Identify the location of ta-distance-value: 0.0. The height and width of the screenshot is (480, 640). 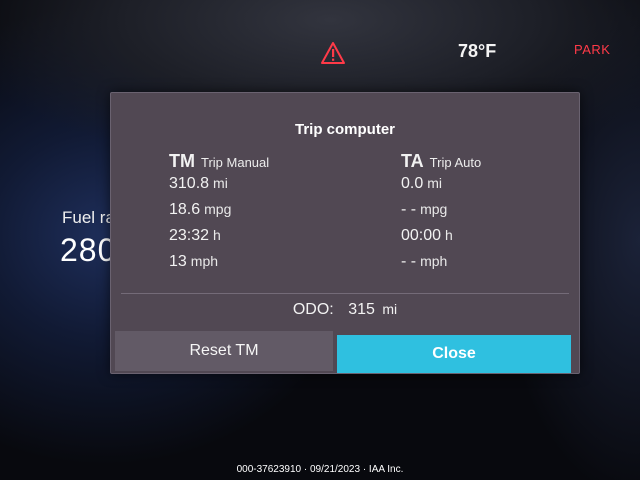
(412, 183).